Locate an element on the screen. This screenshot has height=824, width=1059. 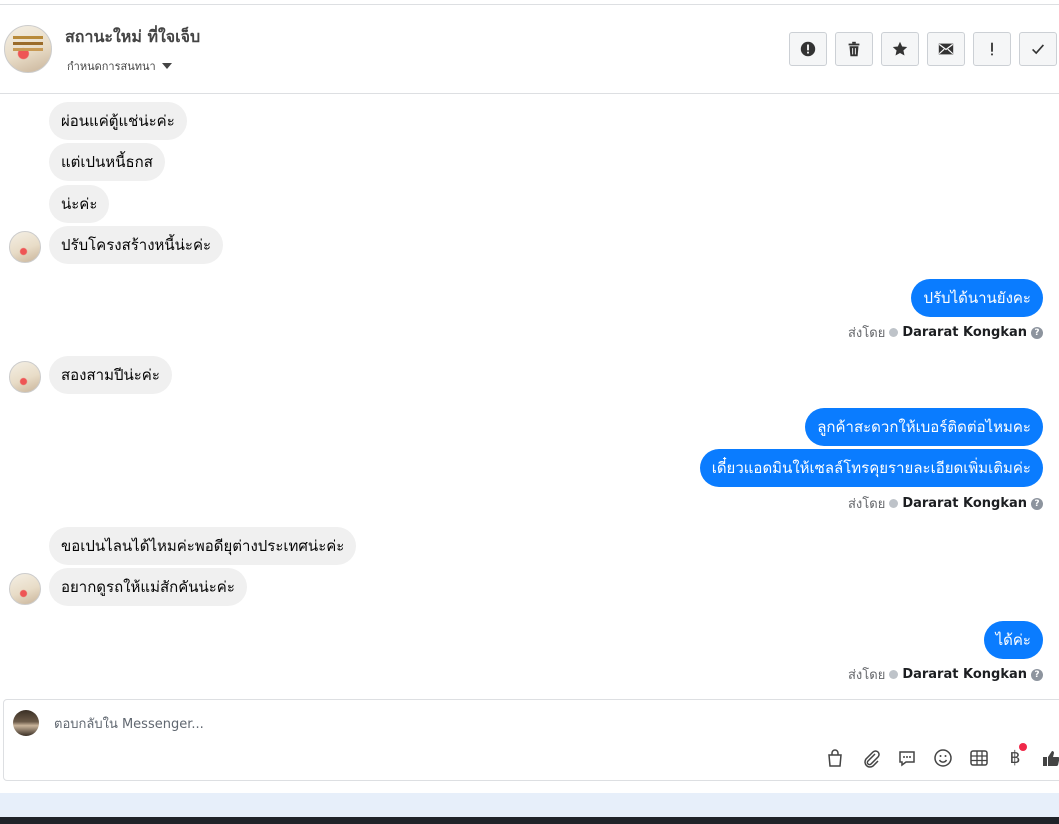
incoming-message: แต่เปนหนี้ธกส is located at coordinates (107, 162).